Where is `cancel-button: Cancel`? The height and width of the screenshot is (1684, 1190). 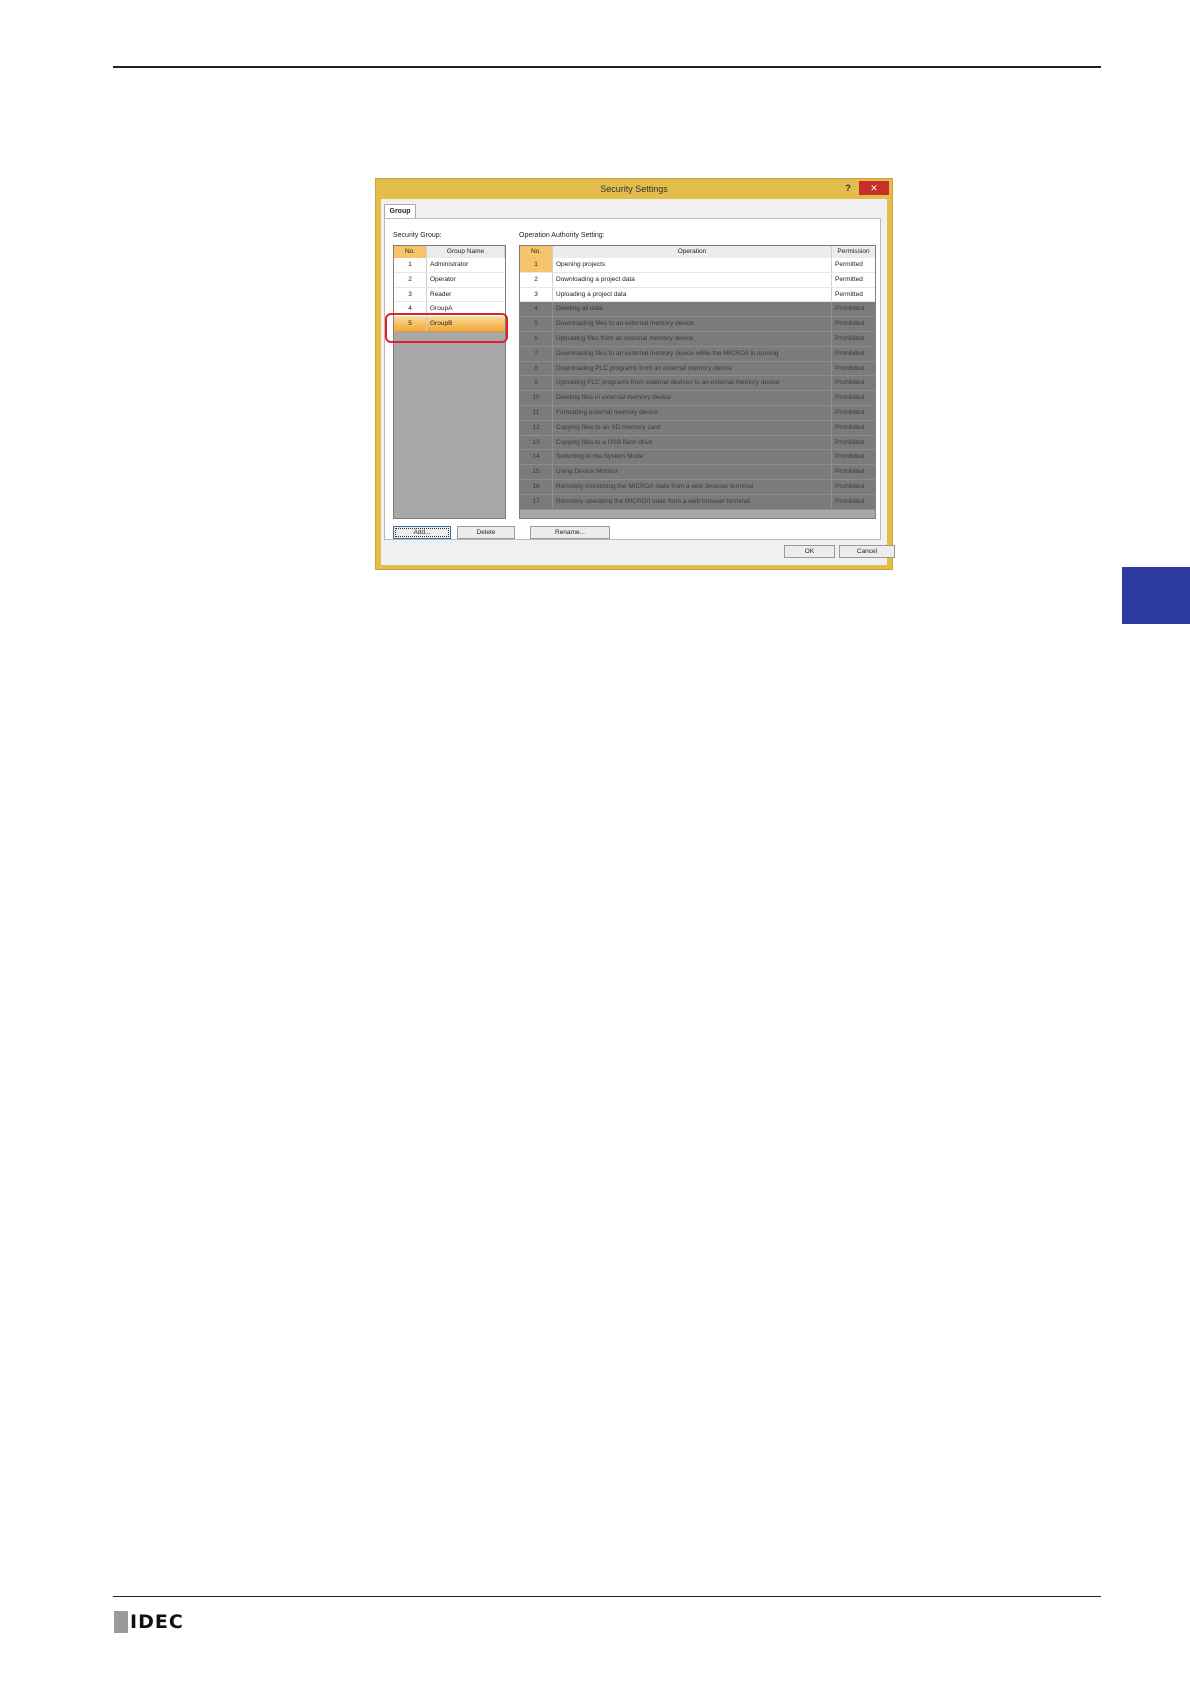
cancel-button: Cancel is located at coordinates (867, 551).